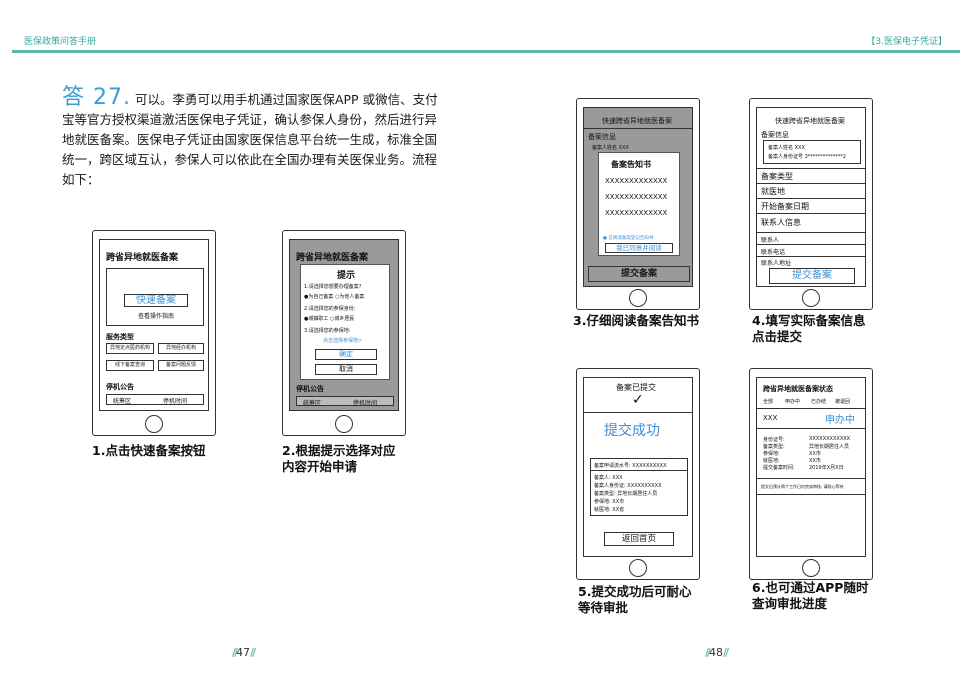  I want to click on s6-row-4-label: 就医地:, so click(771, 461).